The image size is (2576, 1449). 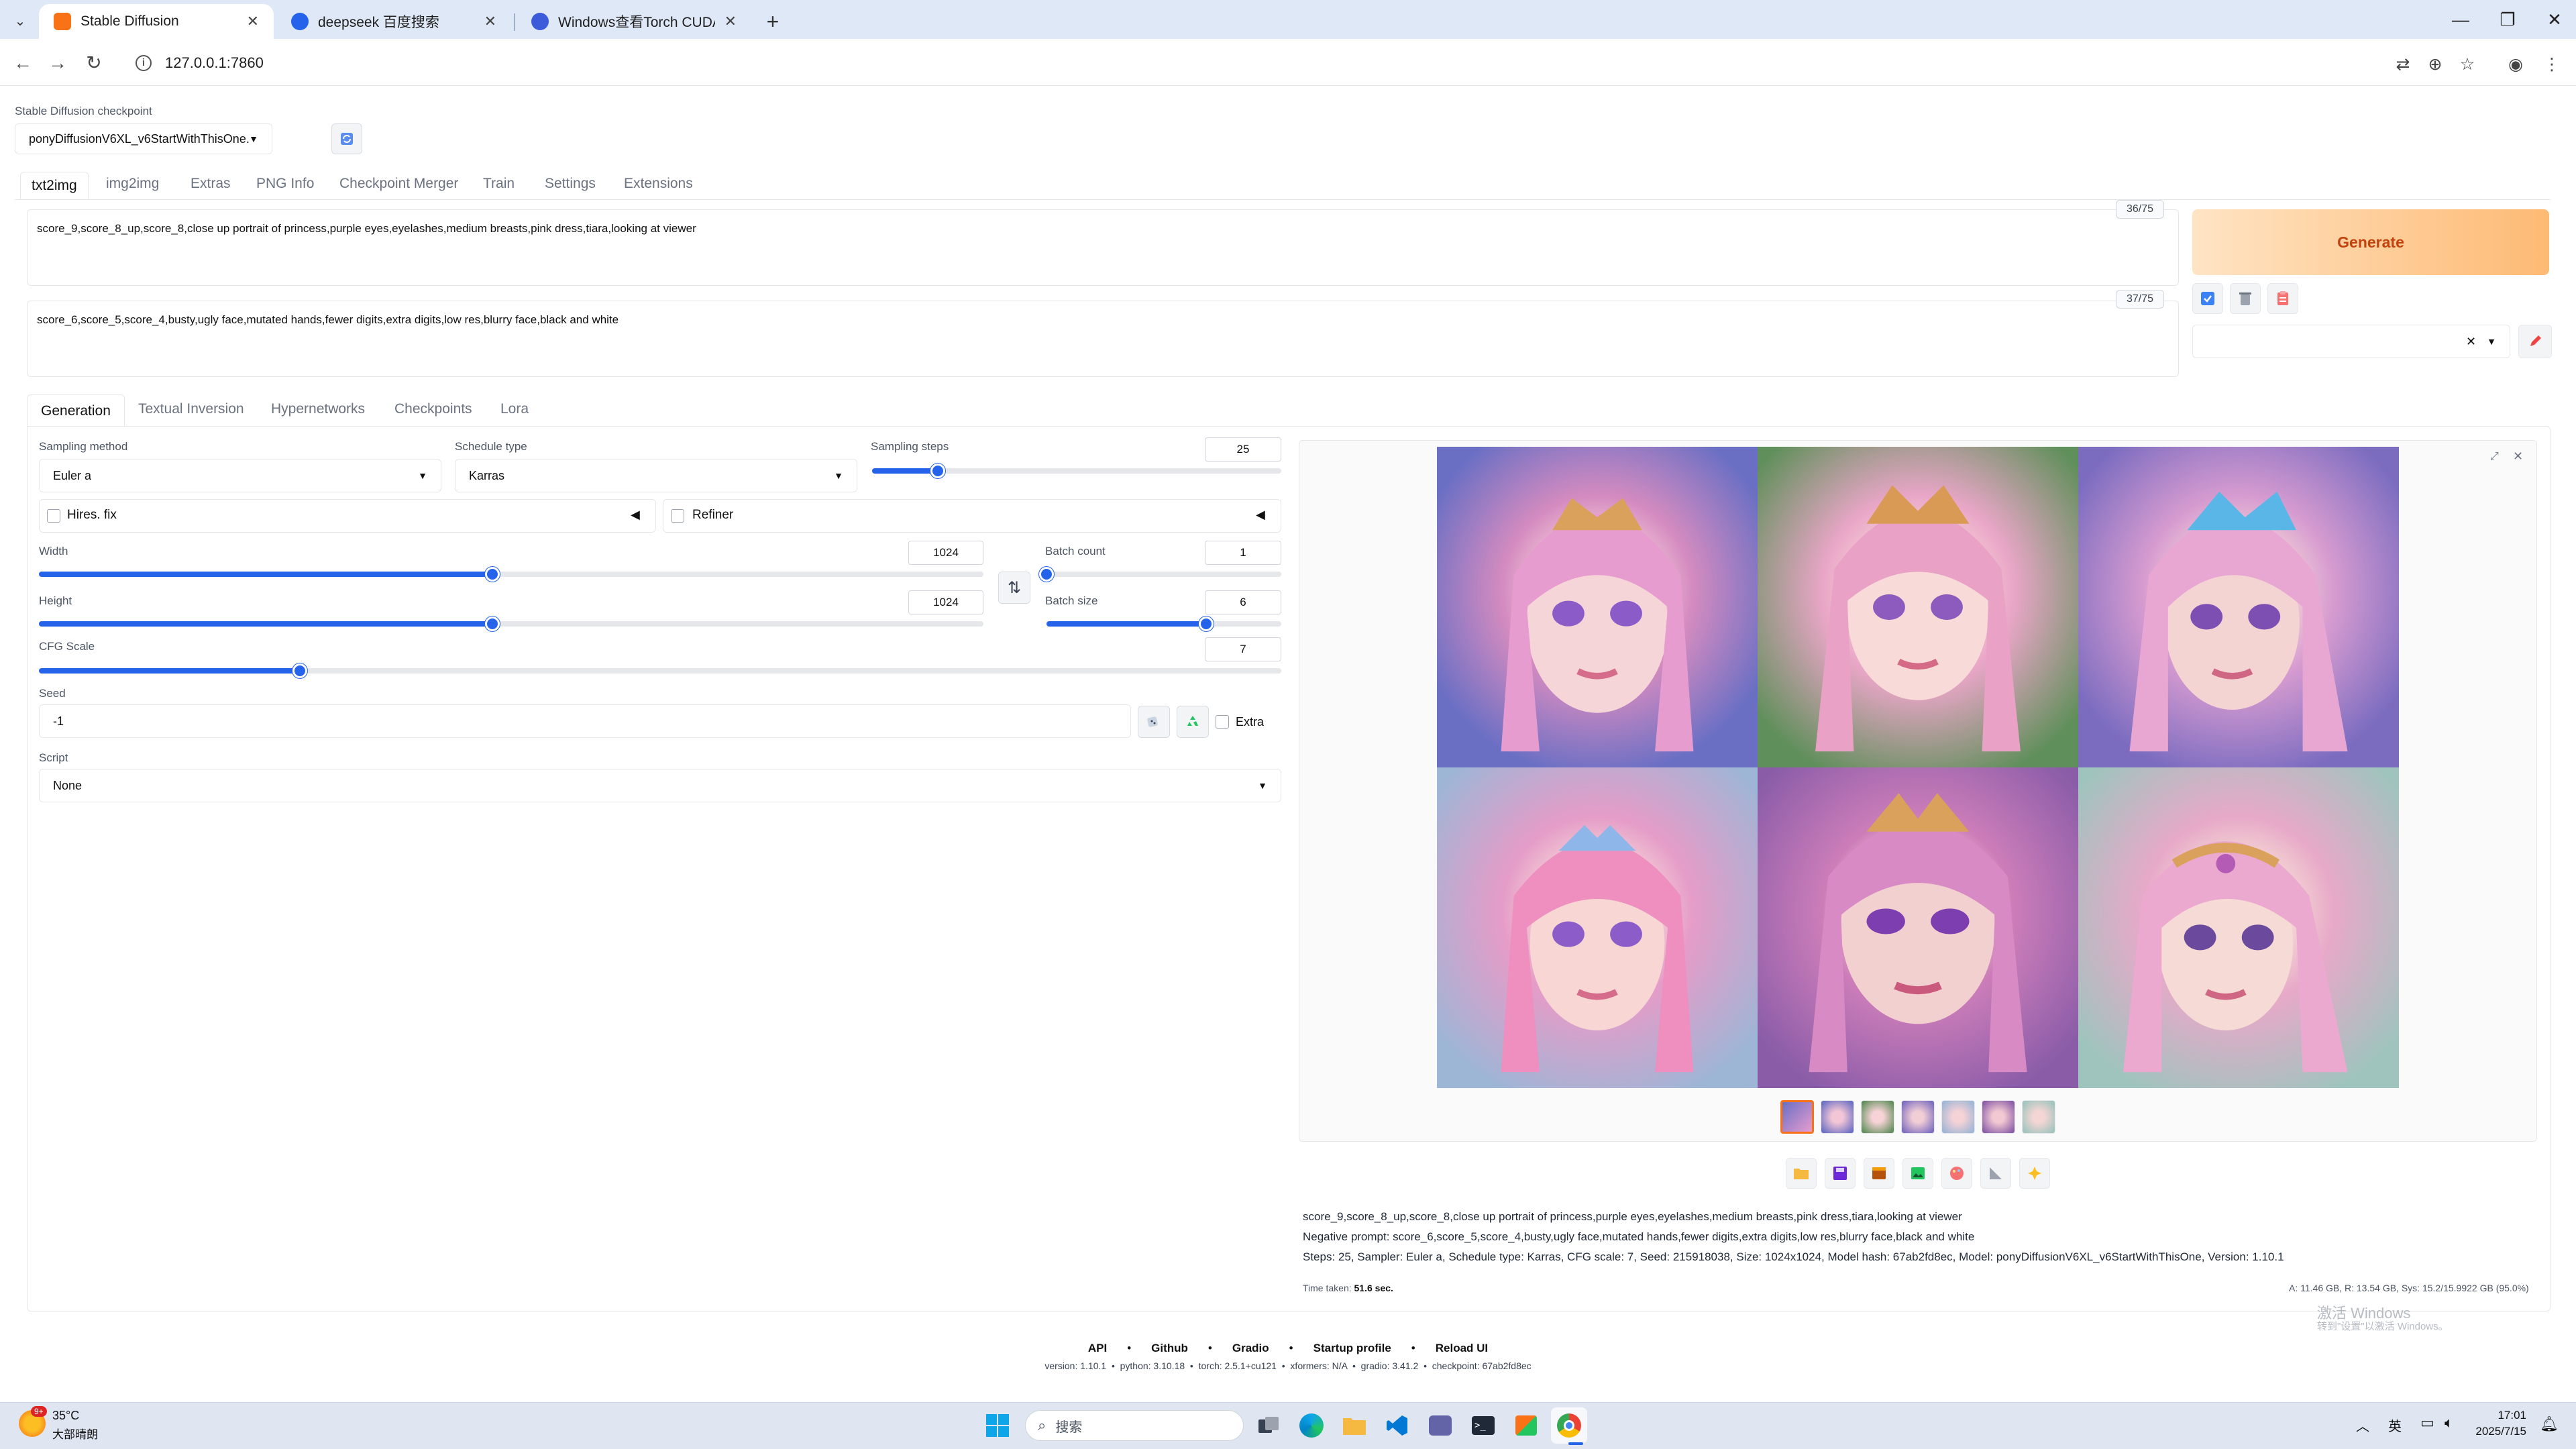 I want to click on close-gallery-icon: ✕, so click(x=2518, y=456).